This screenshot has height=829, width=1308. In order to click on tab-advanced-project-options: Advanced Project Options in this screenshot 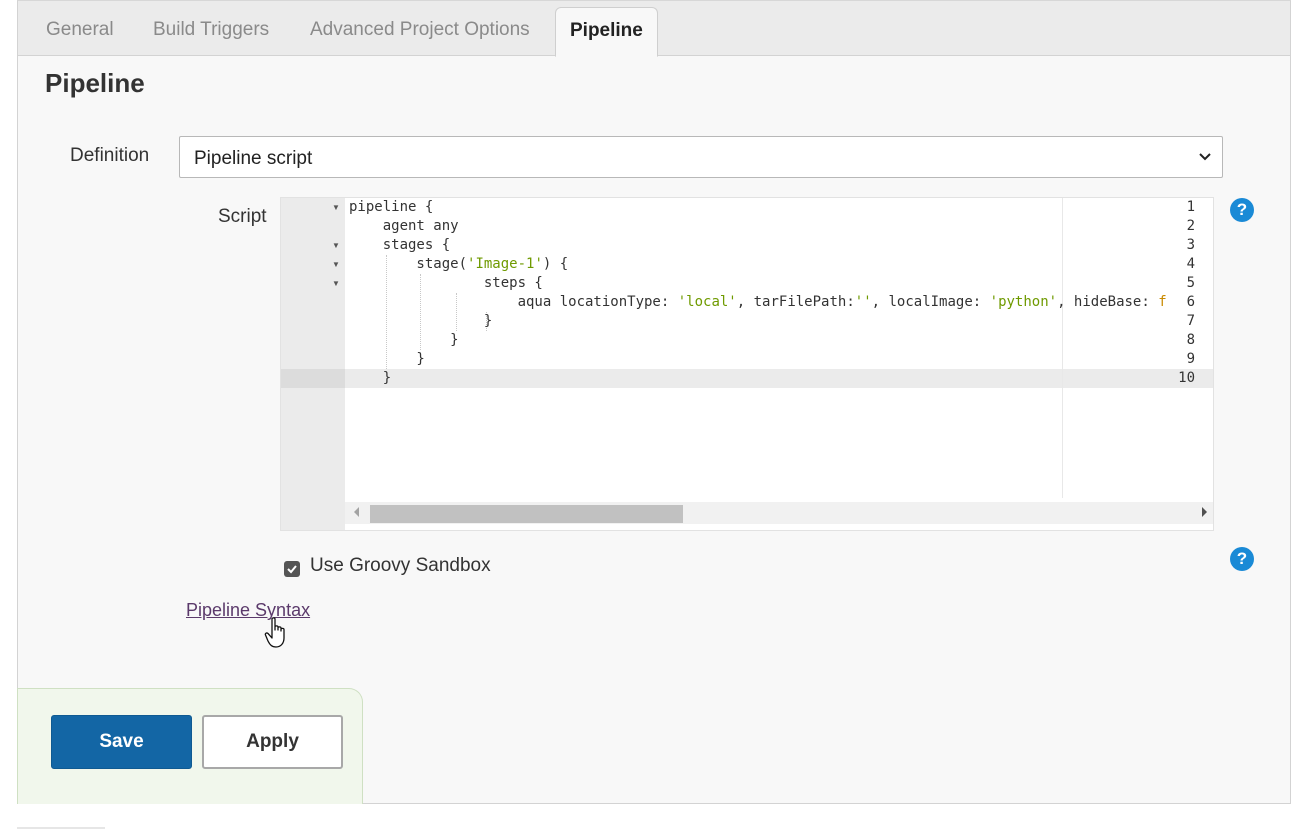, I will do `click(420, 30)`.